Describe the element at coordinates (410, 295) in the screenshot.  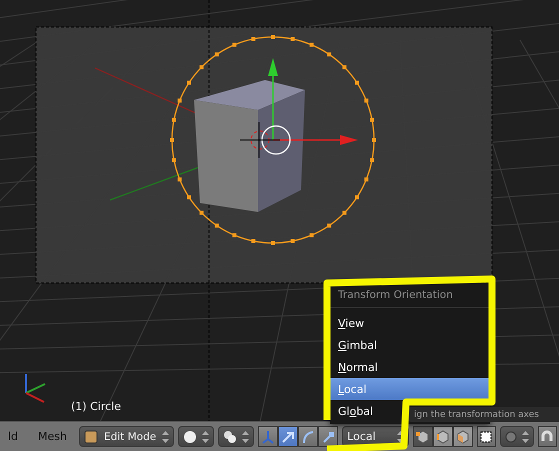
I see `menu-title: Transform Orientation` at that location.